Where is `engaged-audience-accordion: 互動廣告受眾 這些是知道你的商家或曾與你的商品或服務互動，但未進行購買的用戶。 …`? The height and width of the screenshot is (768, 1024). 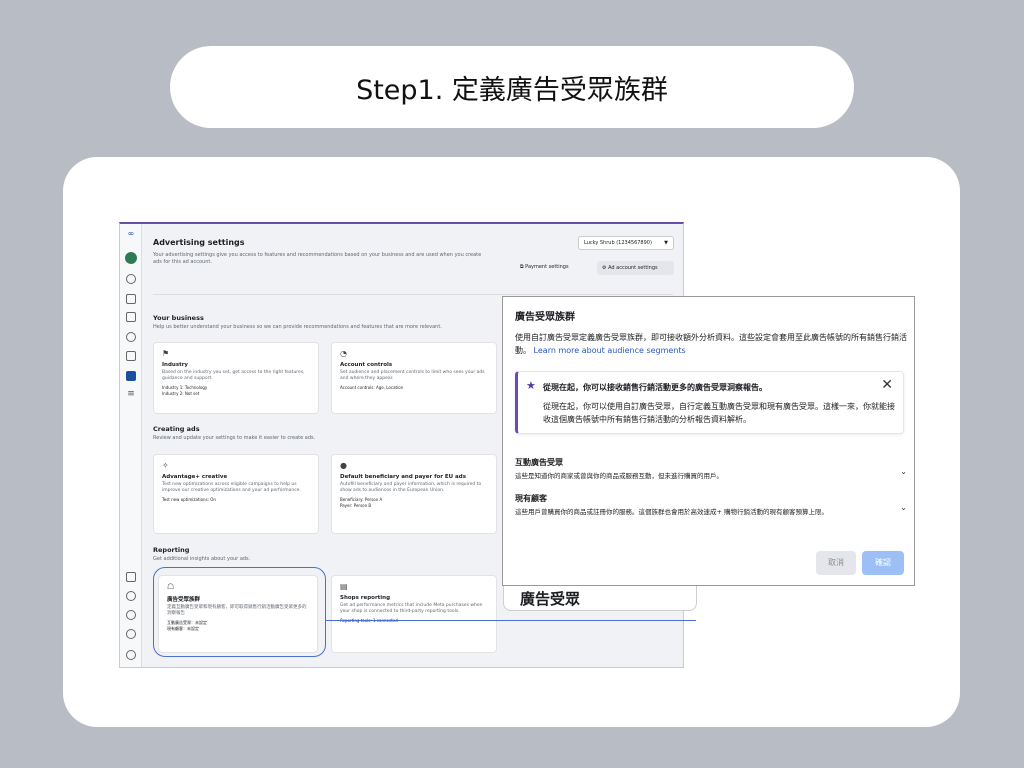 engaged-audience-accordion: 互動廣告受眾 這些是知道你的商家或曾與你的商品或服務互動，但未進行購買的用戶。 … is located at coordinates (711, 469).